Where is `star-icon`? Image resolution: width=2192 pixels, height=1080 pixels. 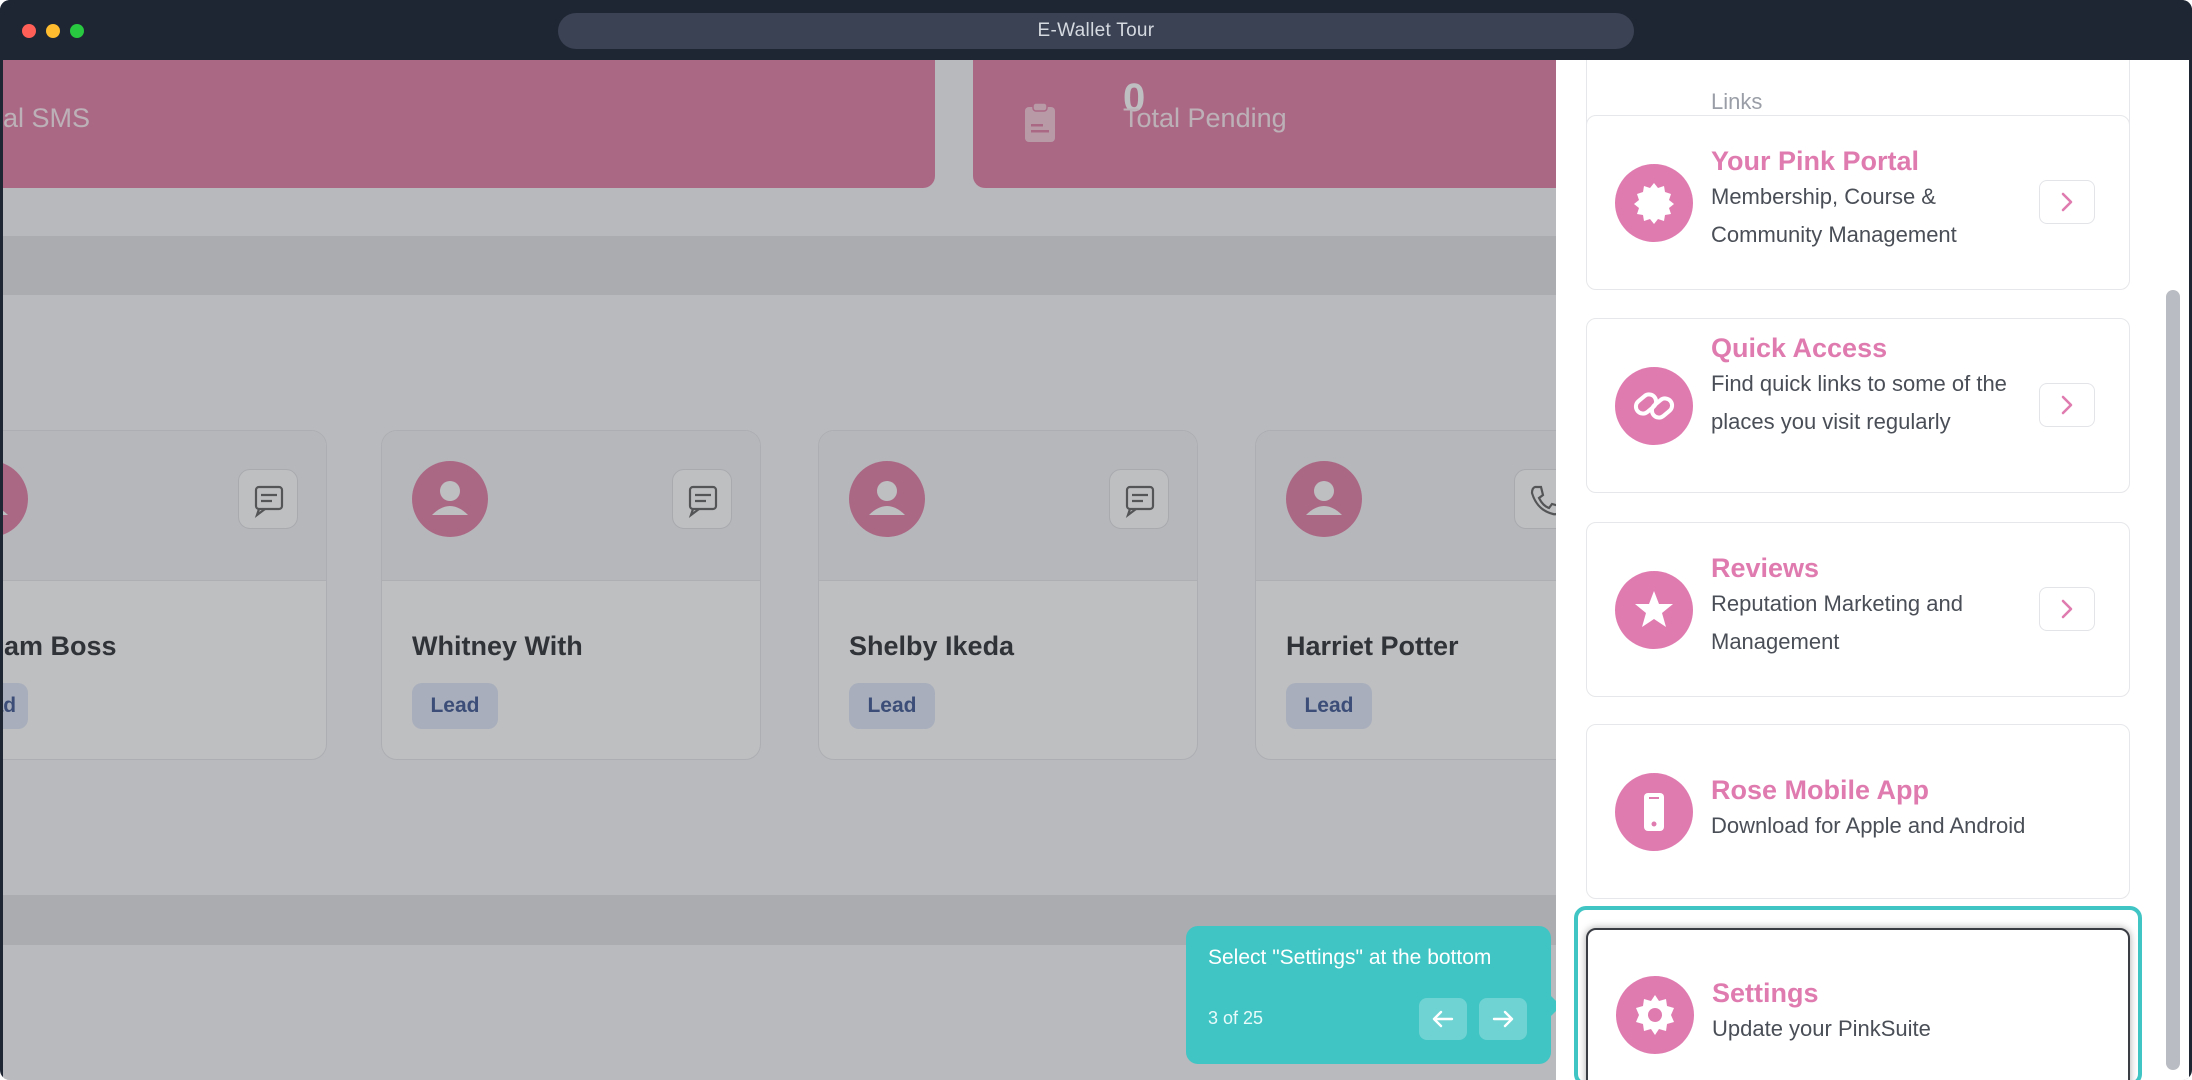
star-icon is located at coordinates (1654, 610).